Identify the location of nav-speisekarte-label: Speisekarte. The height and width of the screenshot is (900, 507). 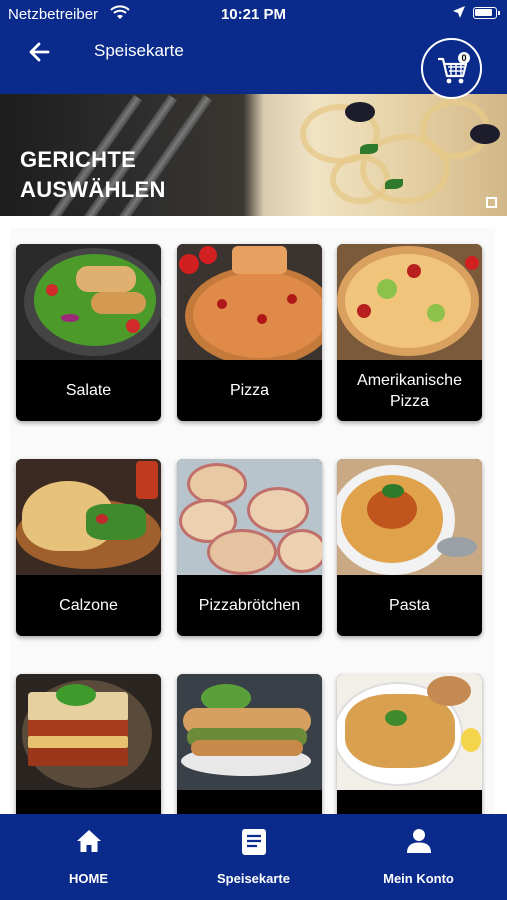
(253, 878).